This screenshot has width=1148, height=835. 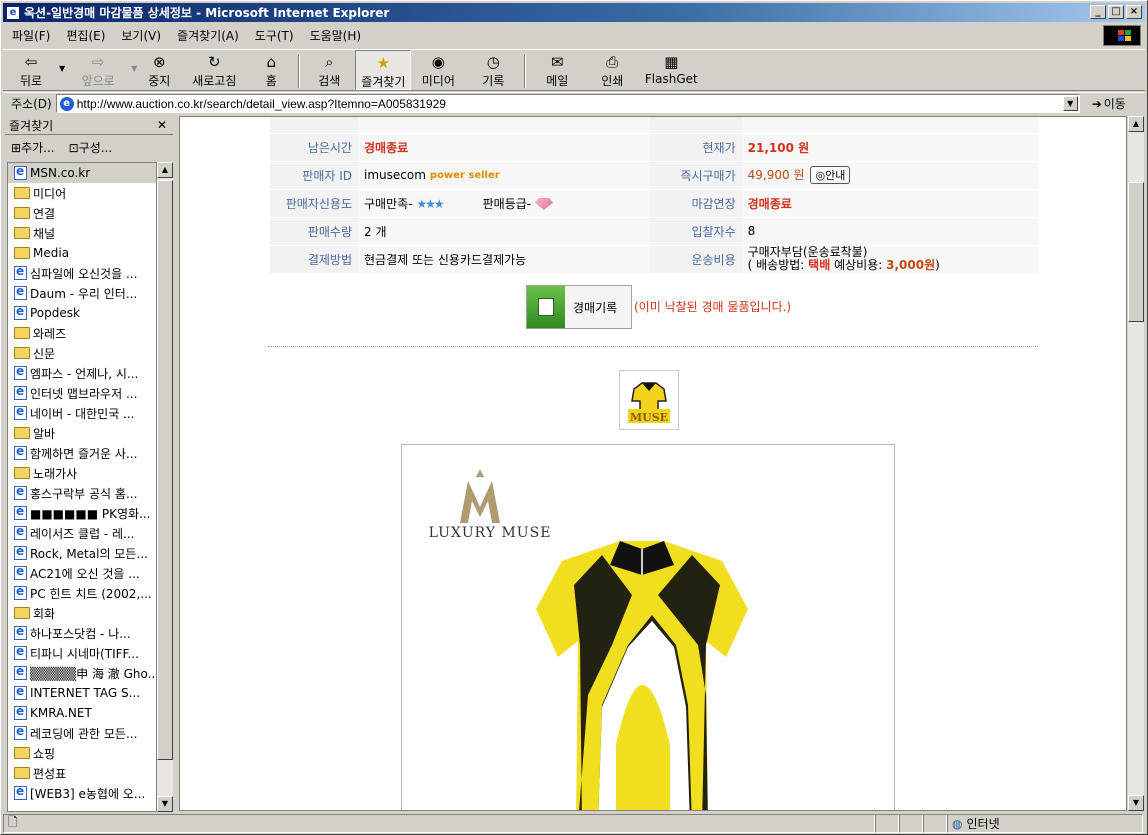 I want to click on auction-record-button: 경매기록, so click(x=579, y=307).